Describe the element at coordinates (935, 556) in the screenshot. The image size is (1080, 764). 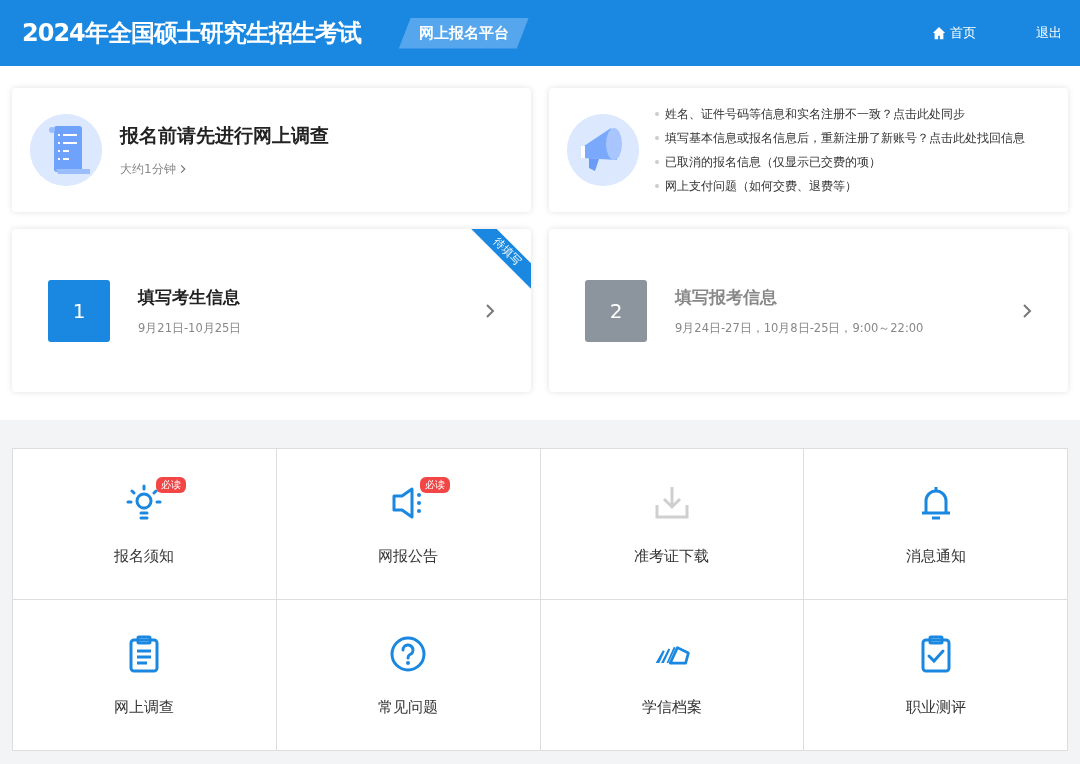
I see `tile-label: 消息通知` at that location.